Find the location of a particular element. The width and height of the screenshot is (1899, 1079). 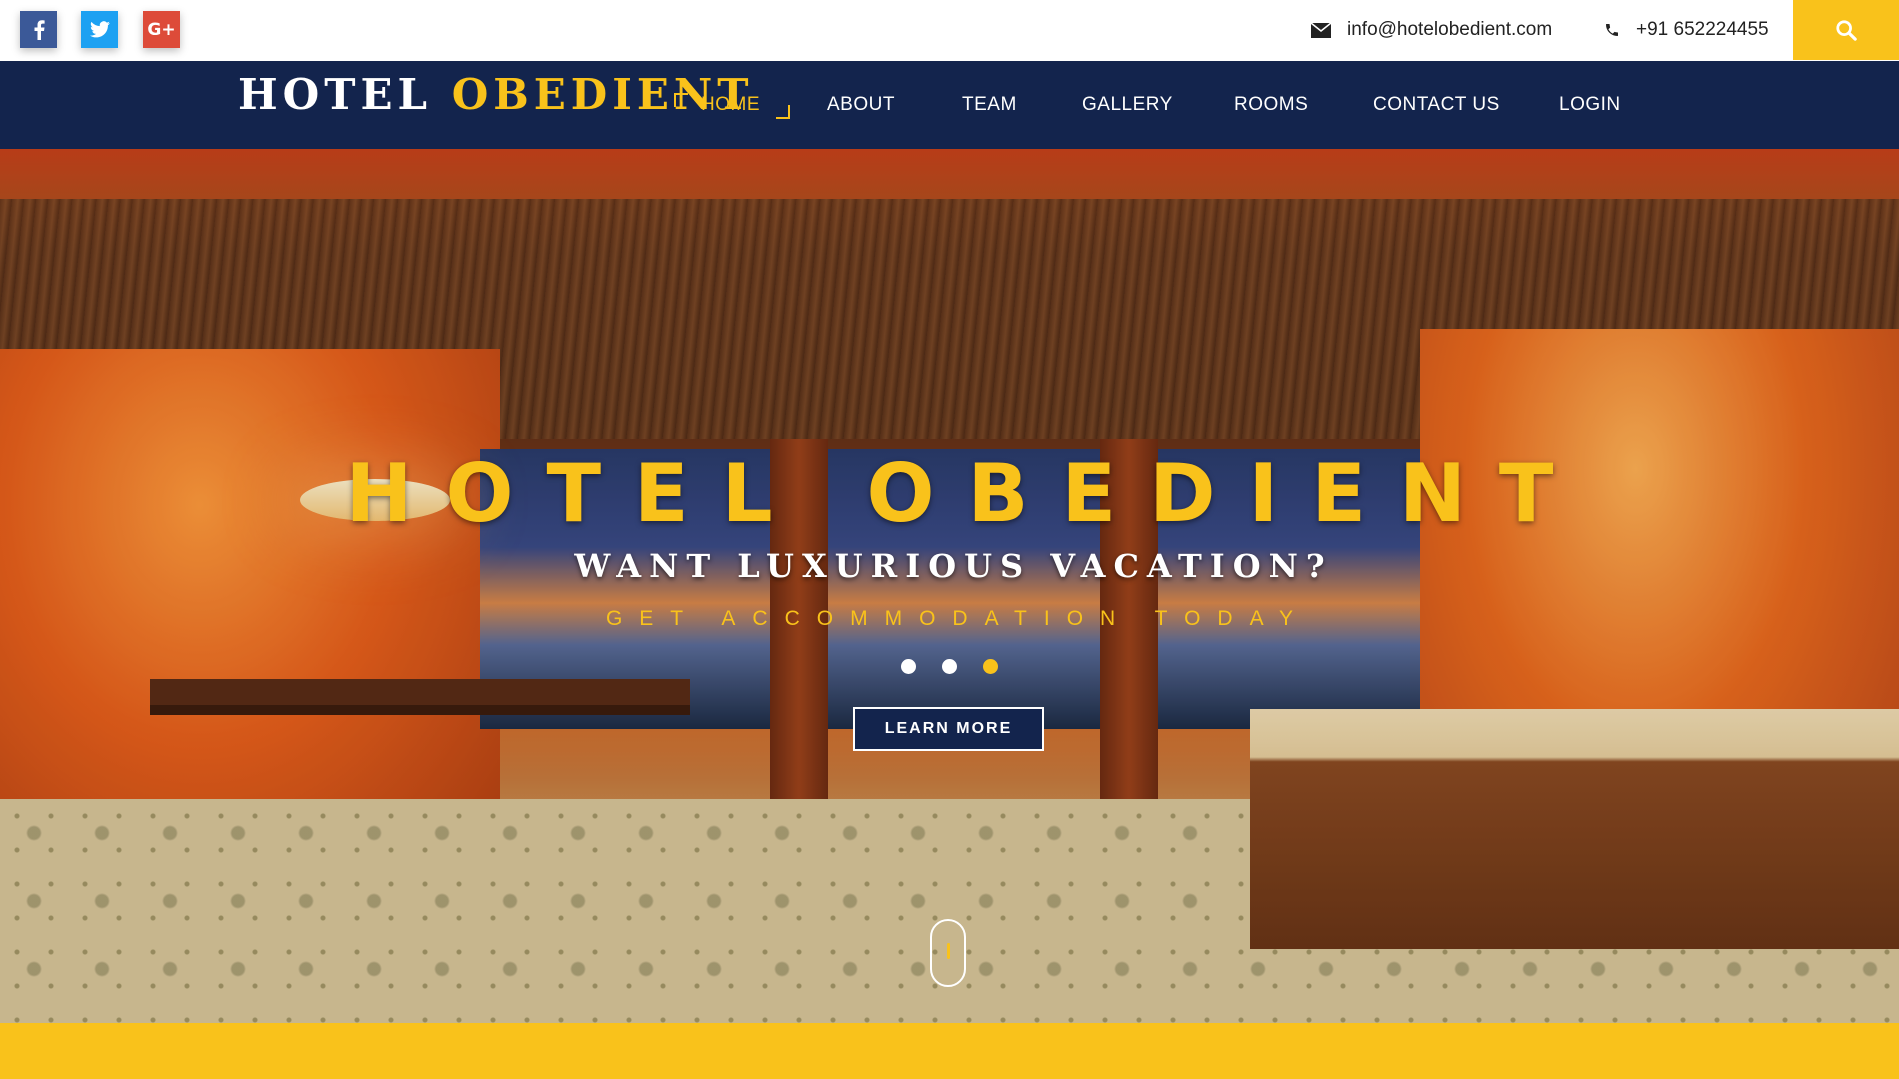

twitter-icon is located at coordinates (99, 29).